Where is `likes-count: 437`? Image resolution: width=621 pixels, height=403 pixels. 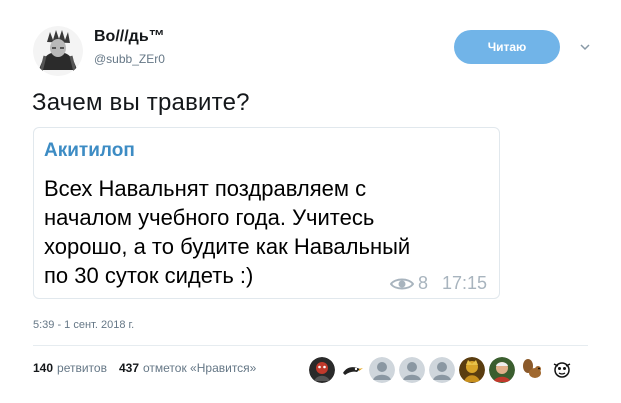
likes-count: 437 is located at coordinates (129, 368).